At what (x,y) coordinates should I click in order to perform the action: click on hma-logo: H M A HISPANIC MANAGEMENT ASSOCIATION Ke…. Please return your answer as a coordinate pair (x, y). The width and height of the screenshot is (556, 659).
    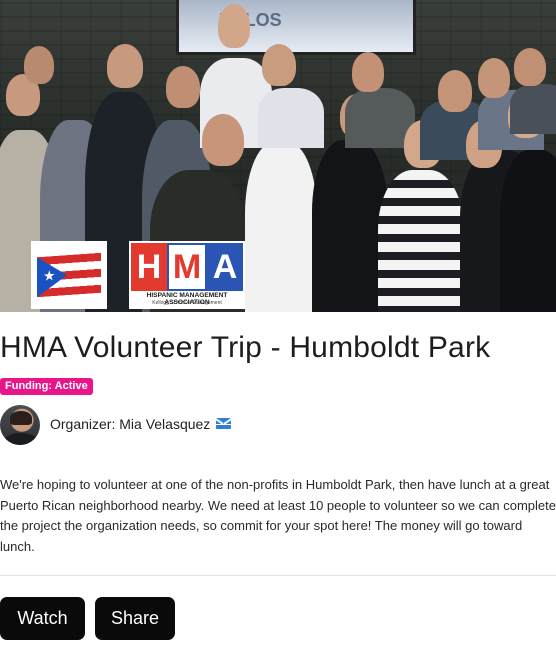
    Looking at the image, I should click on (187, 275).